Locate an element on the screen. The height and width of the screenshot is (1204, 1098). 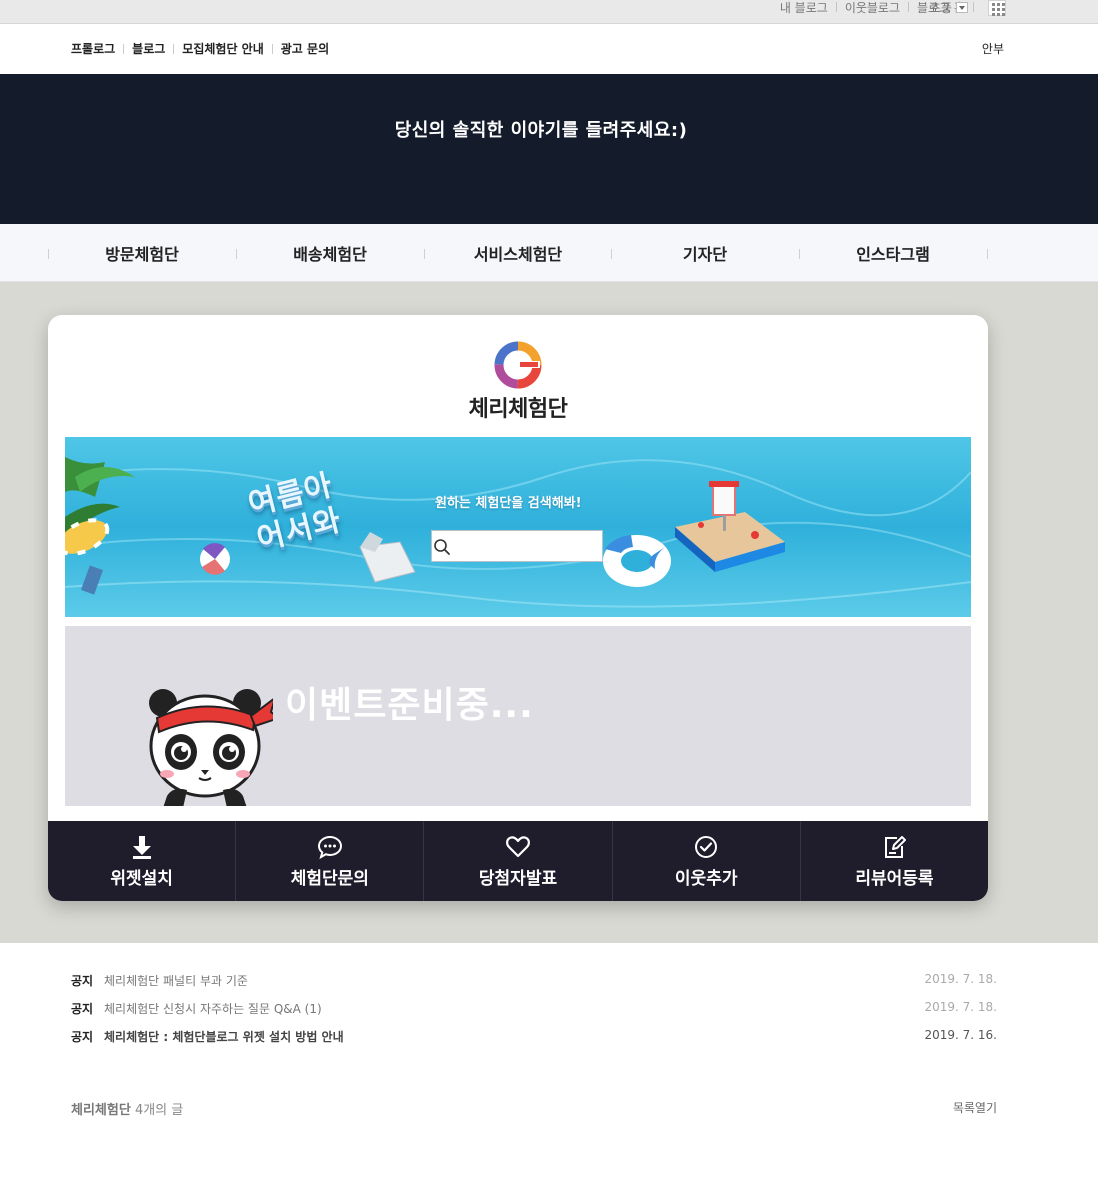
global-nav-bar: 내 블로그 이웃블로그 블로그 홈 초풍 is located at coordinates (549, 12).